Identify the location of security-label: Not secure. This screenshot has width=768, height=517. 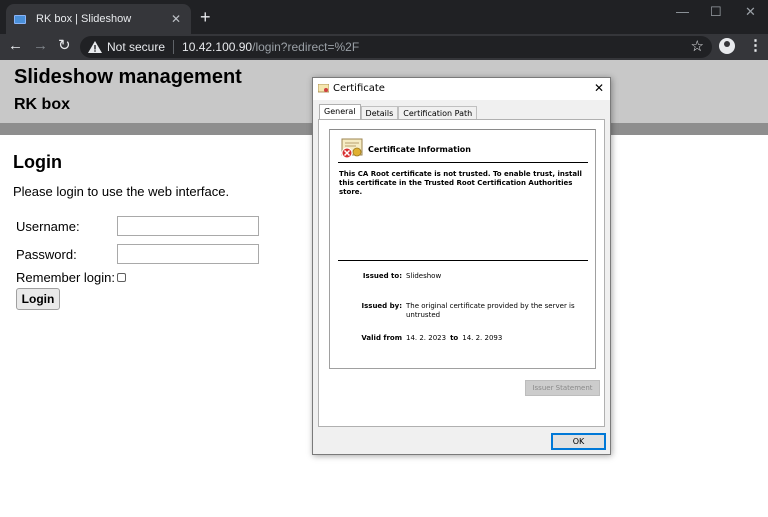
(136, 47).